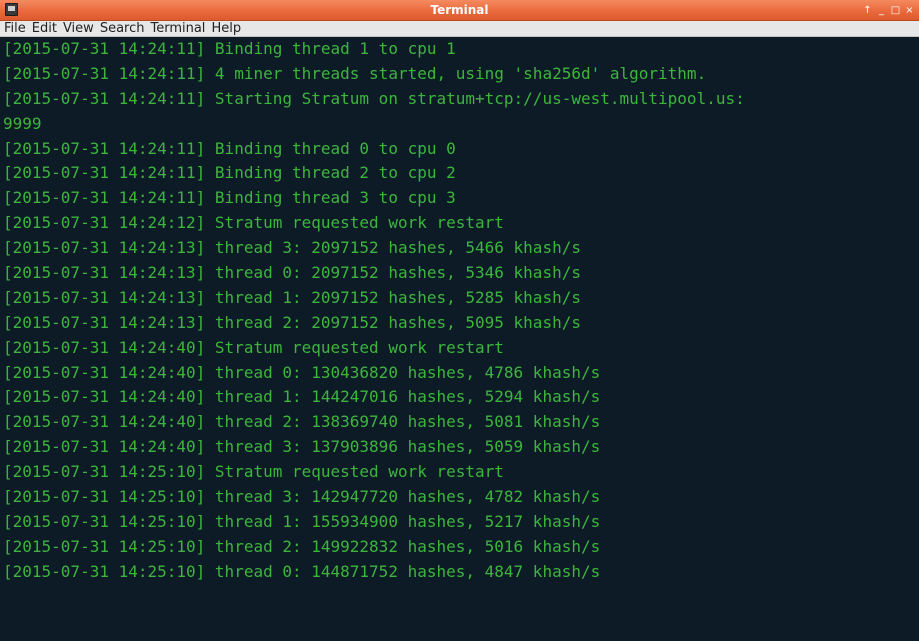  What do you see at coordinates (228, 29) in the screenshot?
I see `menu-help: Help` at bounding box center [228, 29].